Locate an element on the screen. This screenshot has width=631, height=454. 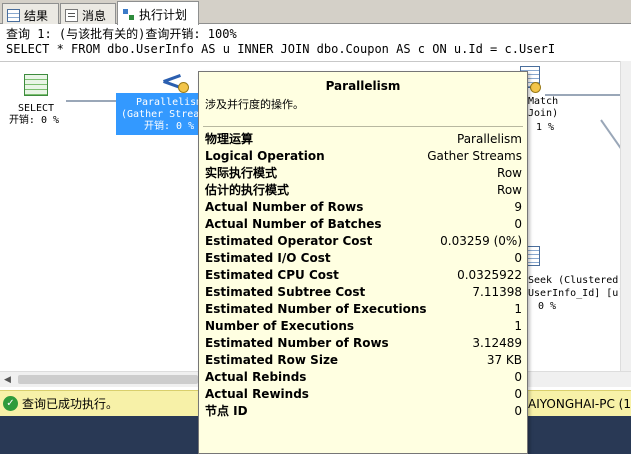
parallelism-node-selected: Parallelism (Gather Streams) 开销: 0 % is located at coordinates (166, 114).